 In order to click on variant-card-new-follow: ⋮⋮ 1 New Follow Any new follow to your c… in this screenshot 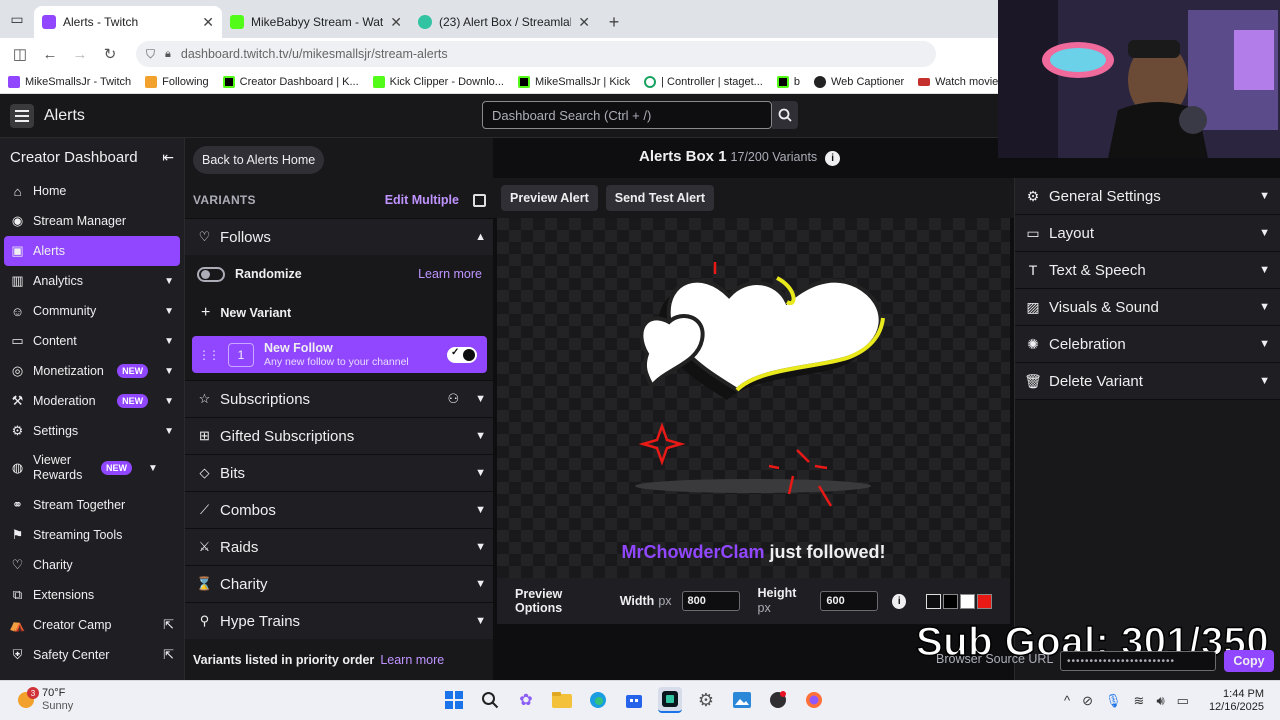, I will do `click(339, 354)`.